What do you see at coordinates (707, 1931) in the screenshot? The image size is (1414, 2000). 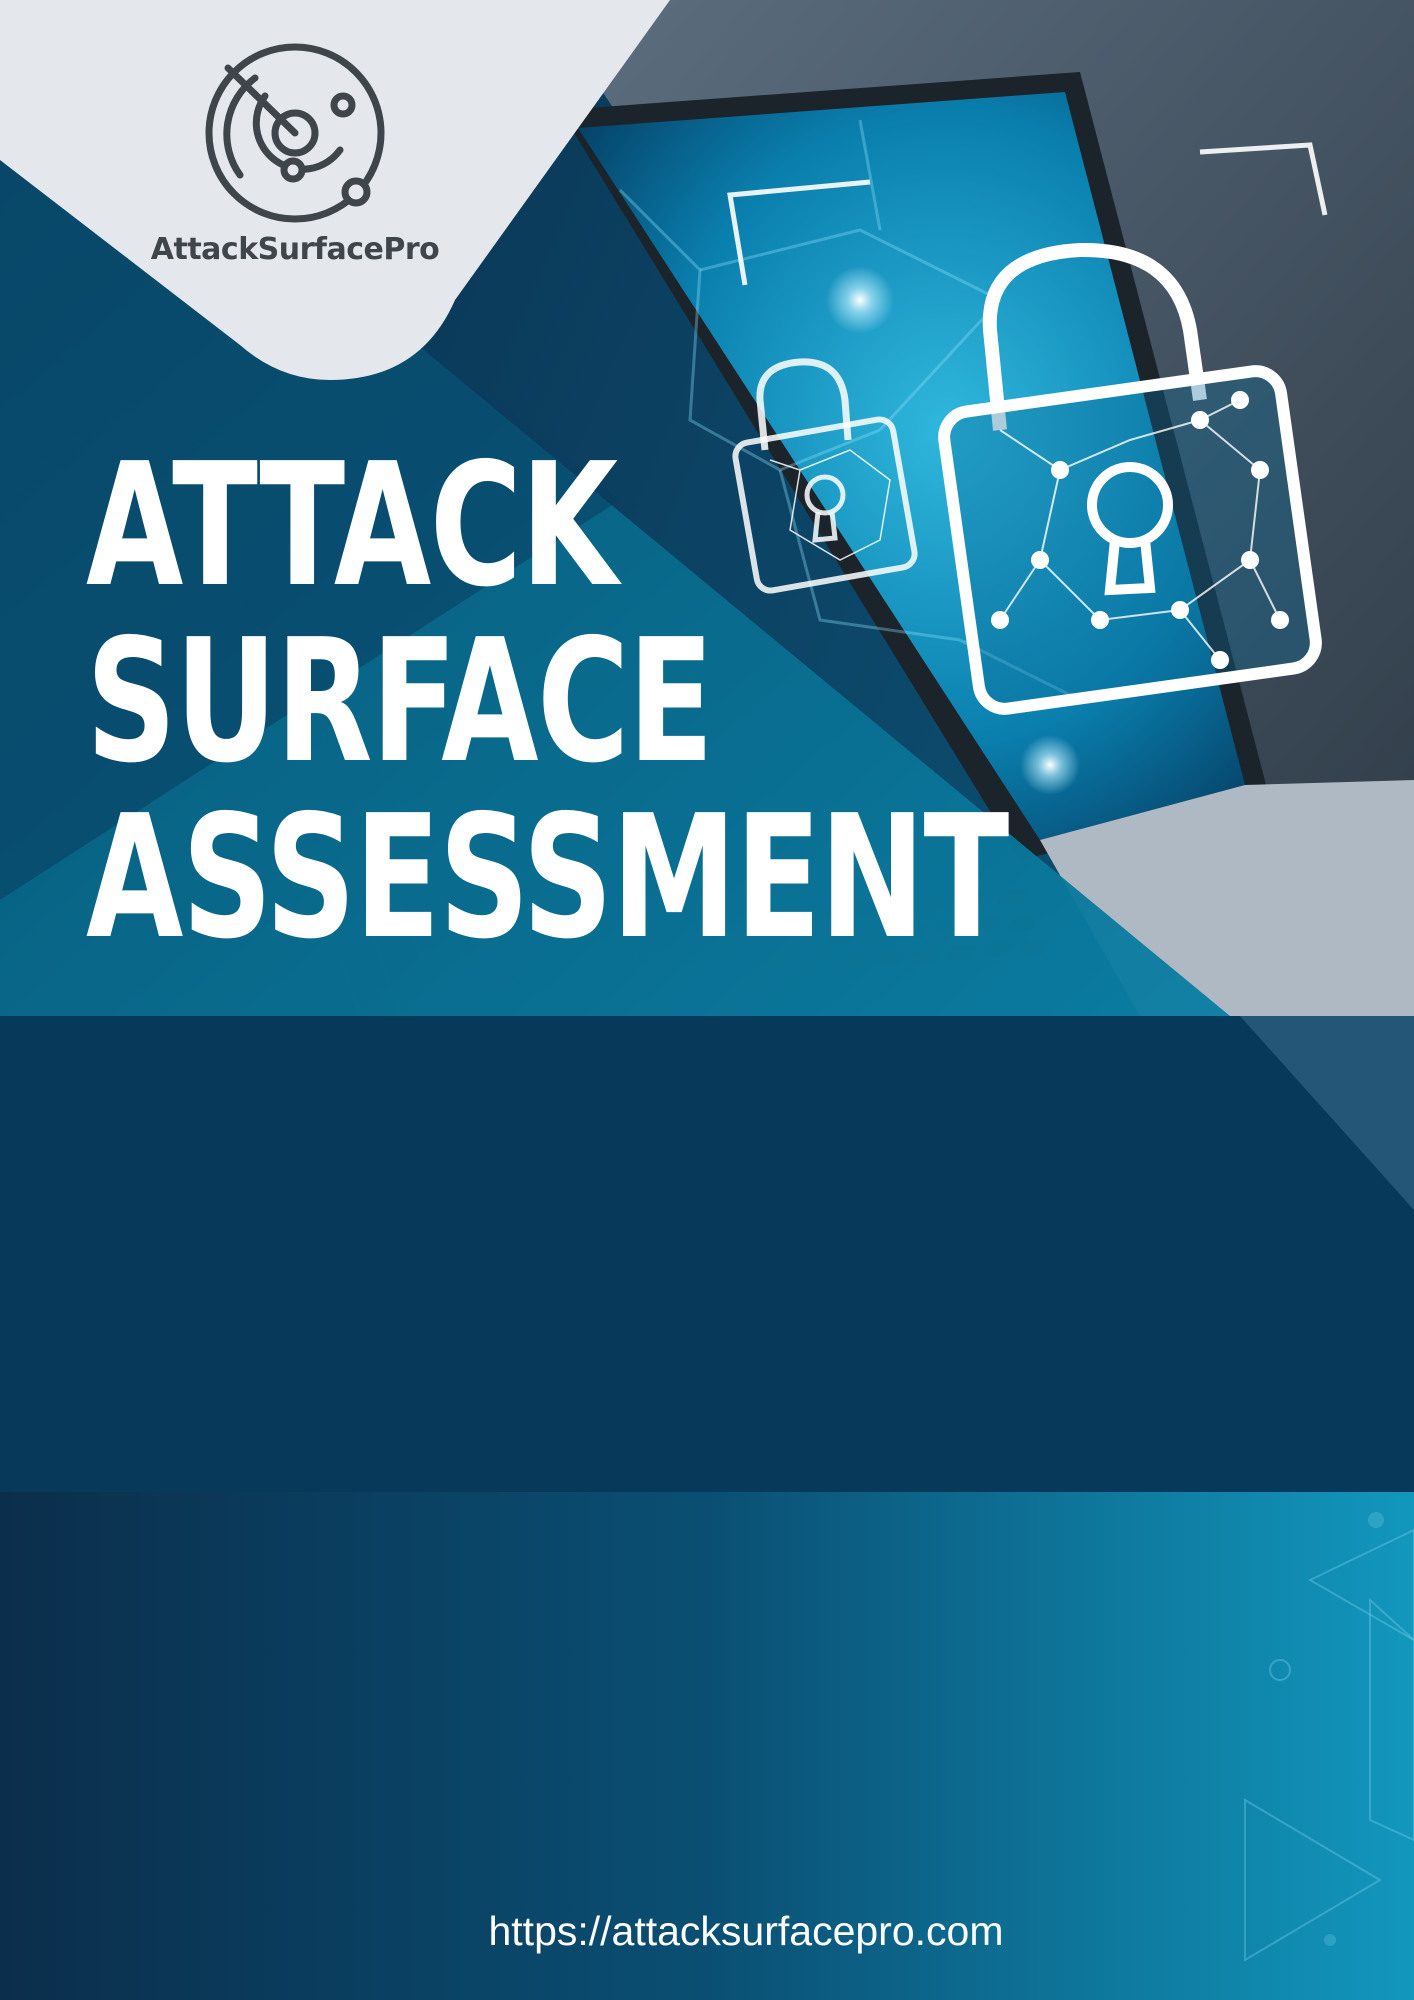 I see `website-link: https://attacksurfacepro.com` at bounding box center [707, 1931].